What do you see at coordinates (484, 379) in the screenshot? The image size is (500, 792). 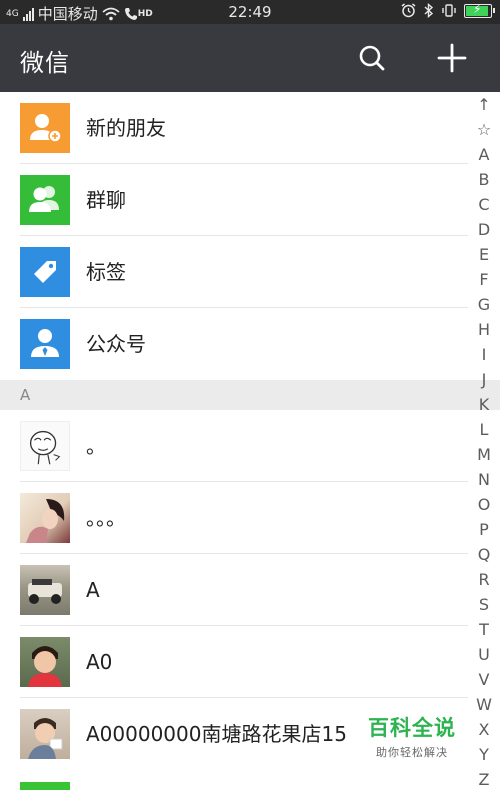 I see `index-letter-11: J` at bounding box center [484, 379].